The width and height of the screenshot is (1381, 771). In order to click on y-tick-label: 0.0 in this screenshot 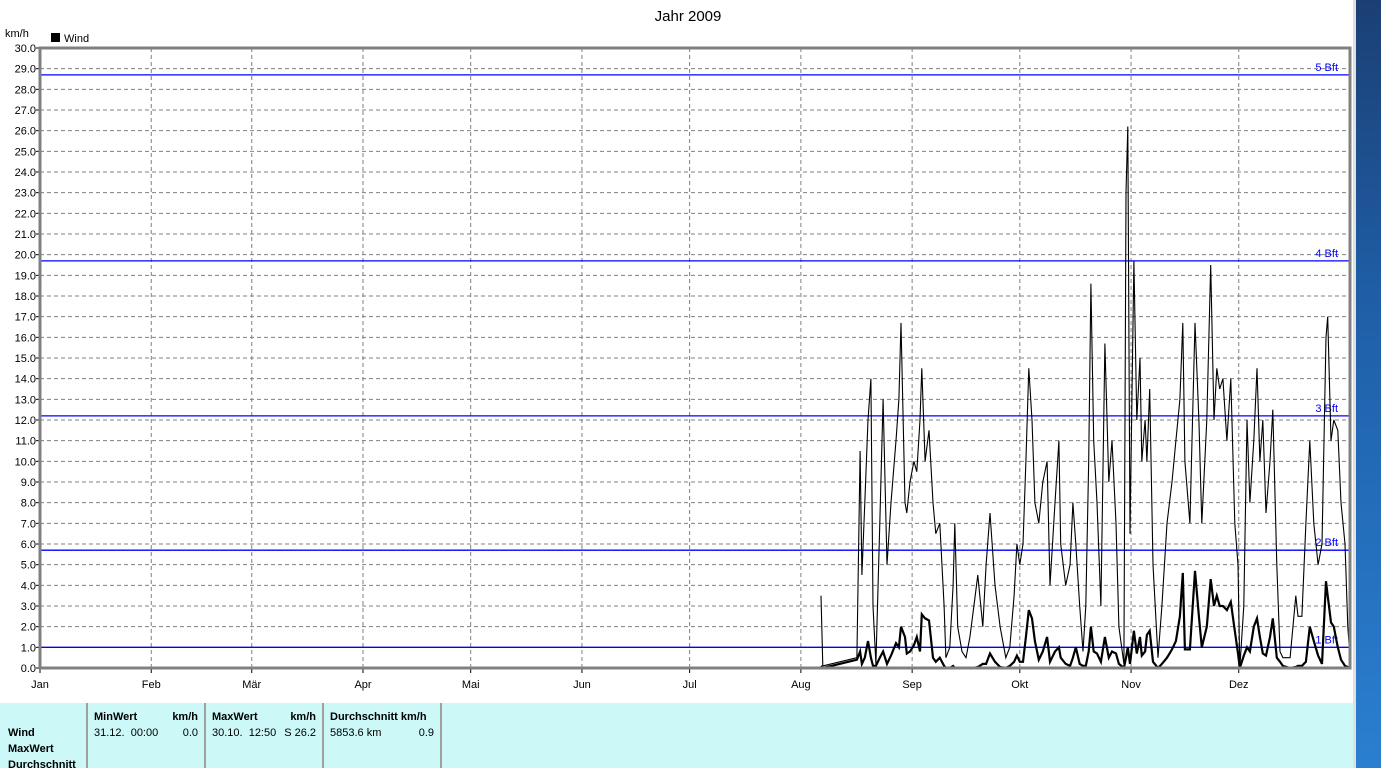, I will do `click(28, 669)`.